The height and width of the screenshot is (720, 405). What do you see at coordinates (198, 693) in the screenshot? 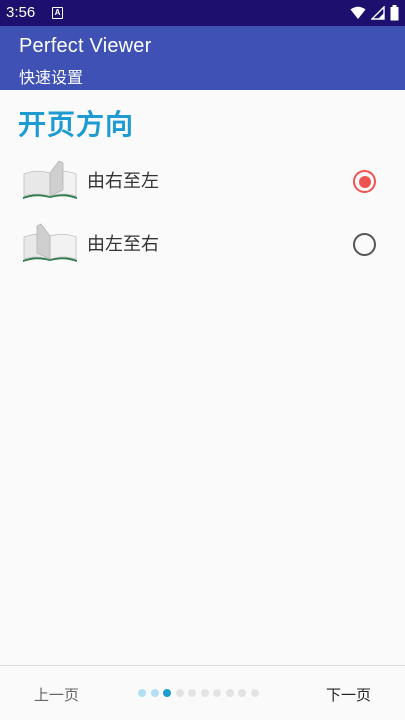
I see `page-indicator` at bounding box center [198, 693].